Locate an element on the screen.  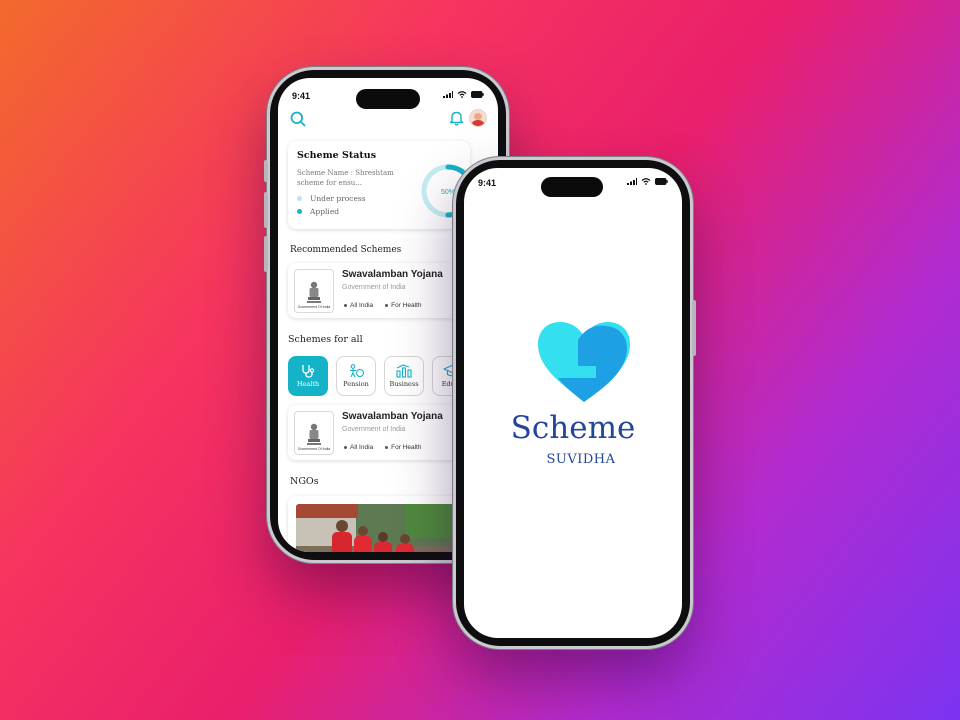
logo-title: Scheme is located at coordinates (573, 428).